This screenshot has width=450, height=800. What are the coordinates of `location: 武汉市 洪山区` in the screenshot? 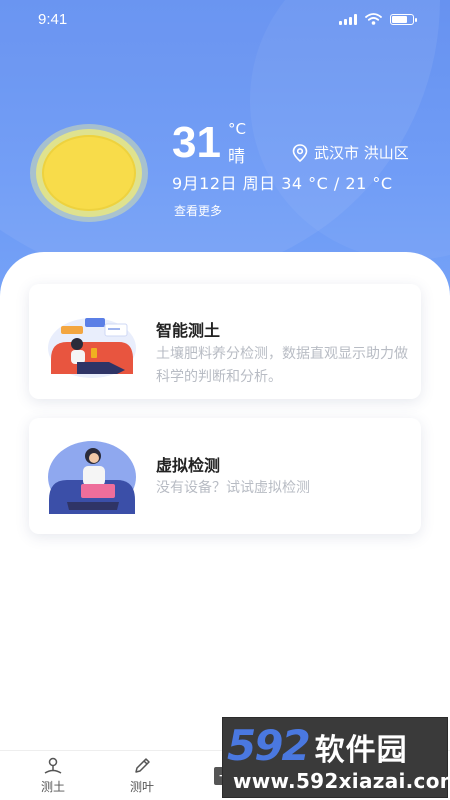 It's located at (350, 152).